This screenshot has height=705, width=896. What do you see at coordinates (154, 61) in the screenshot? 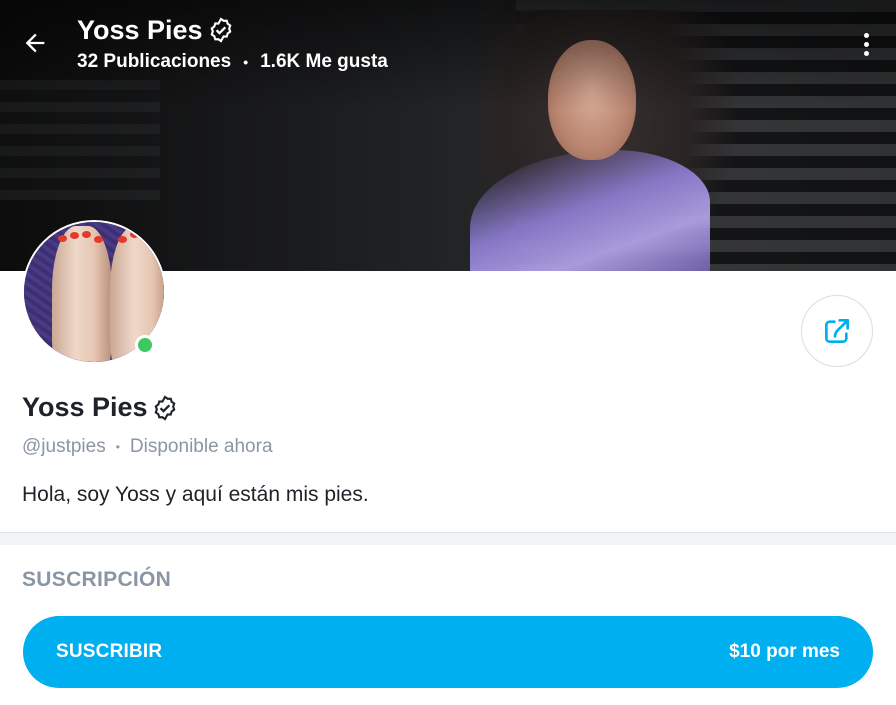
I see `posts-count: 32 Publicaciones` at bounding box center [154, 61].